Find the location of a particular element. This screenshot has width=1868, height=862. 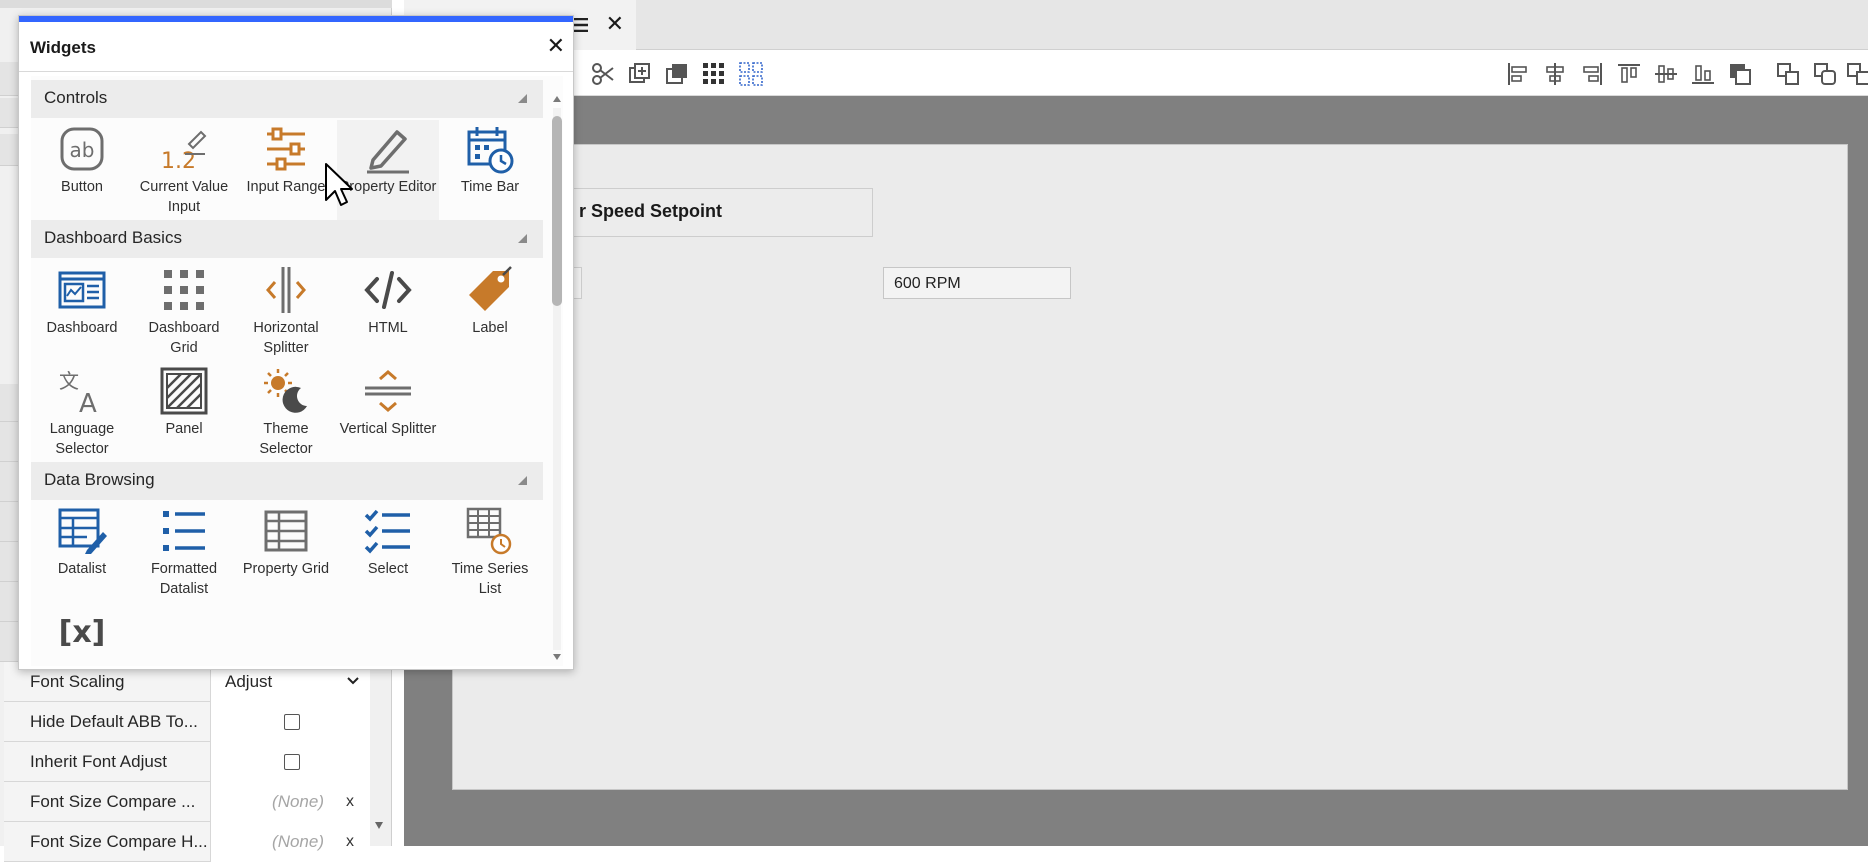

dashboard-grid-icon is located at coordinates (184, 290).